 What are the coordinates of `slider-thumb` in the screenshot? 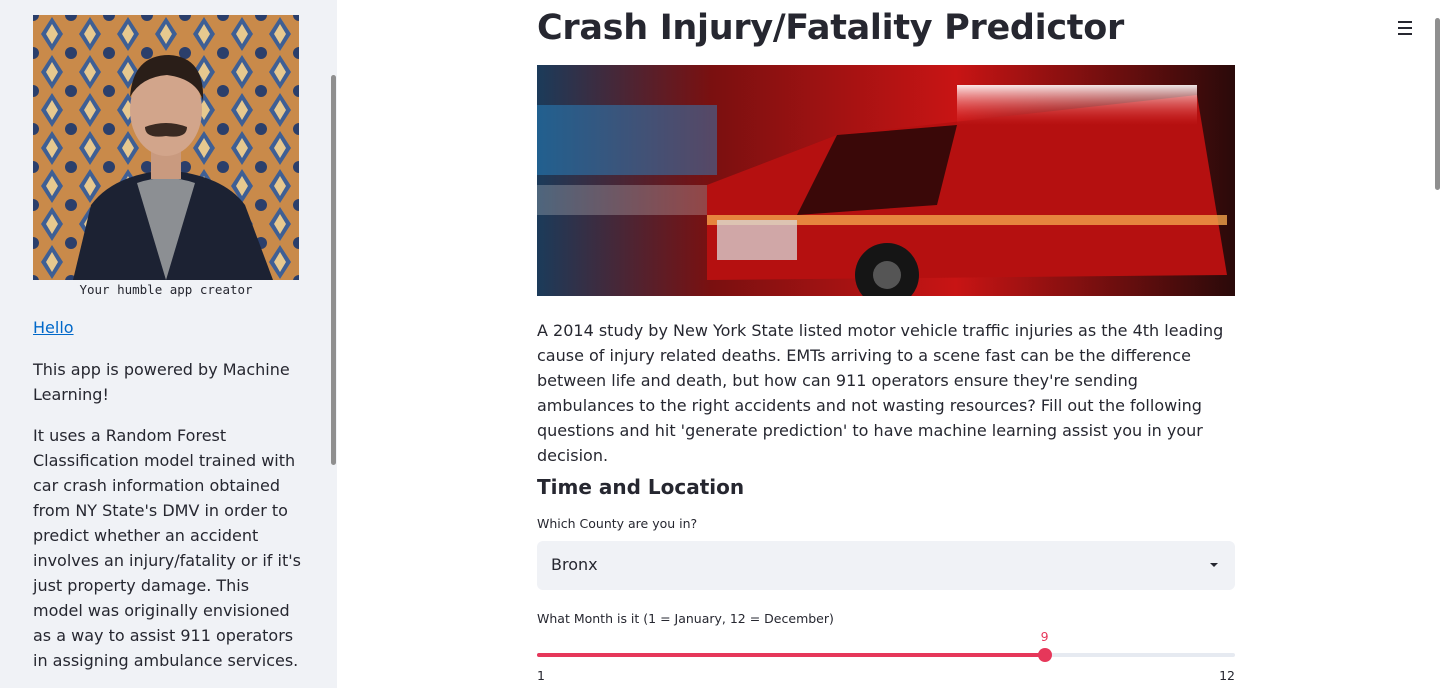 It's located at (1044, 655).